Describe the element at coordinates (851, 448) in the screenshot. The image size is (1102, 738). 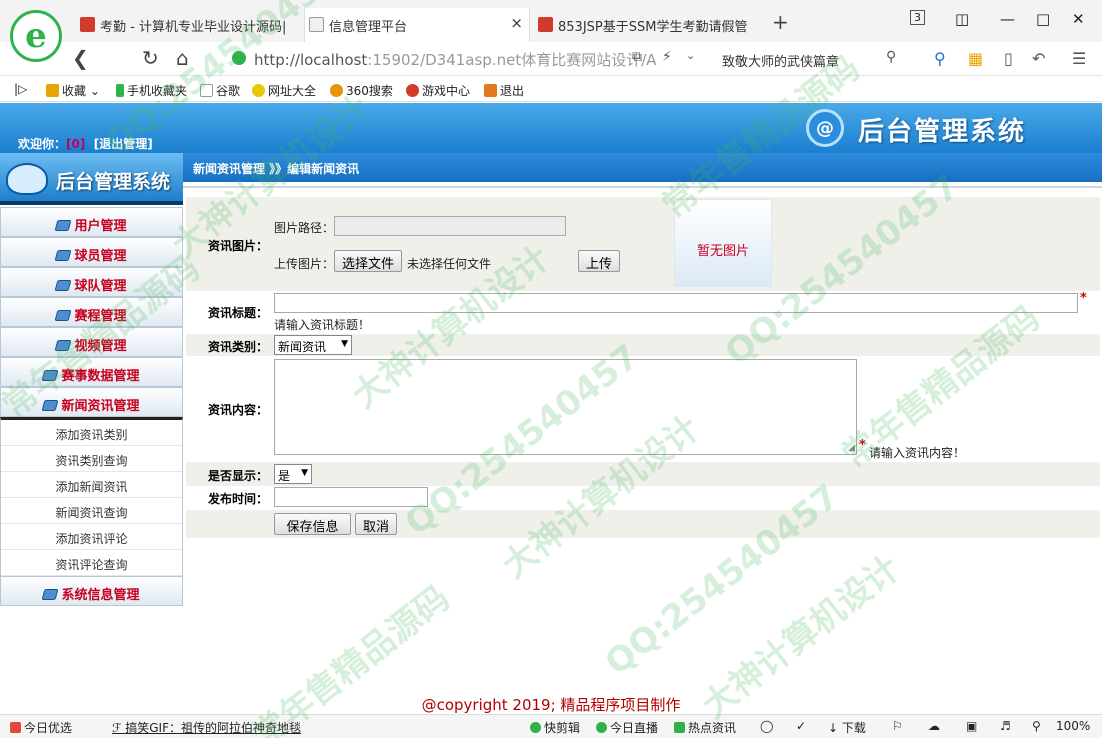
I see `resize-grip-icon: ◢` at that location.